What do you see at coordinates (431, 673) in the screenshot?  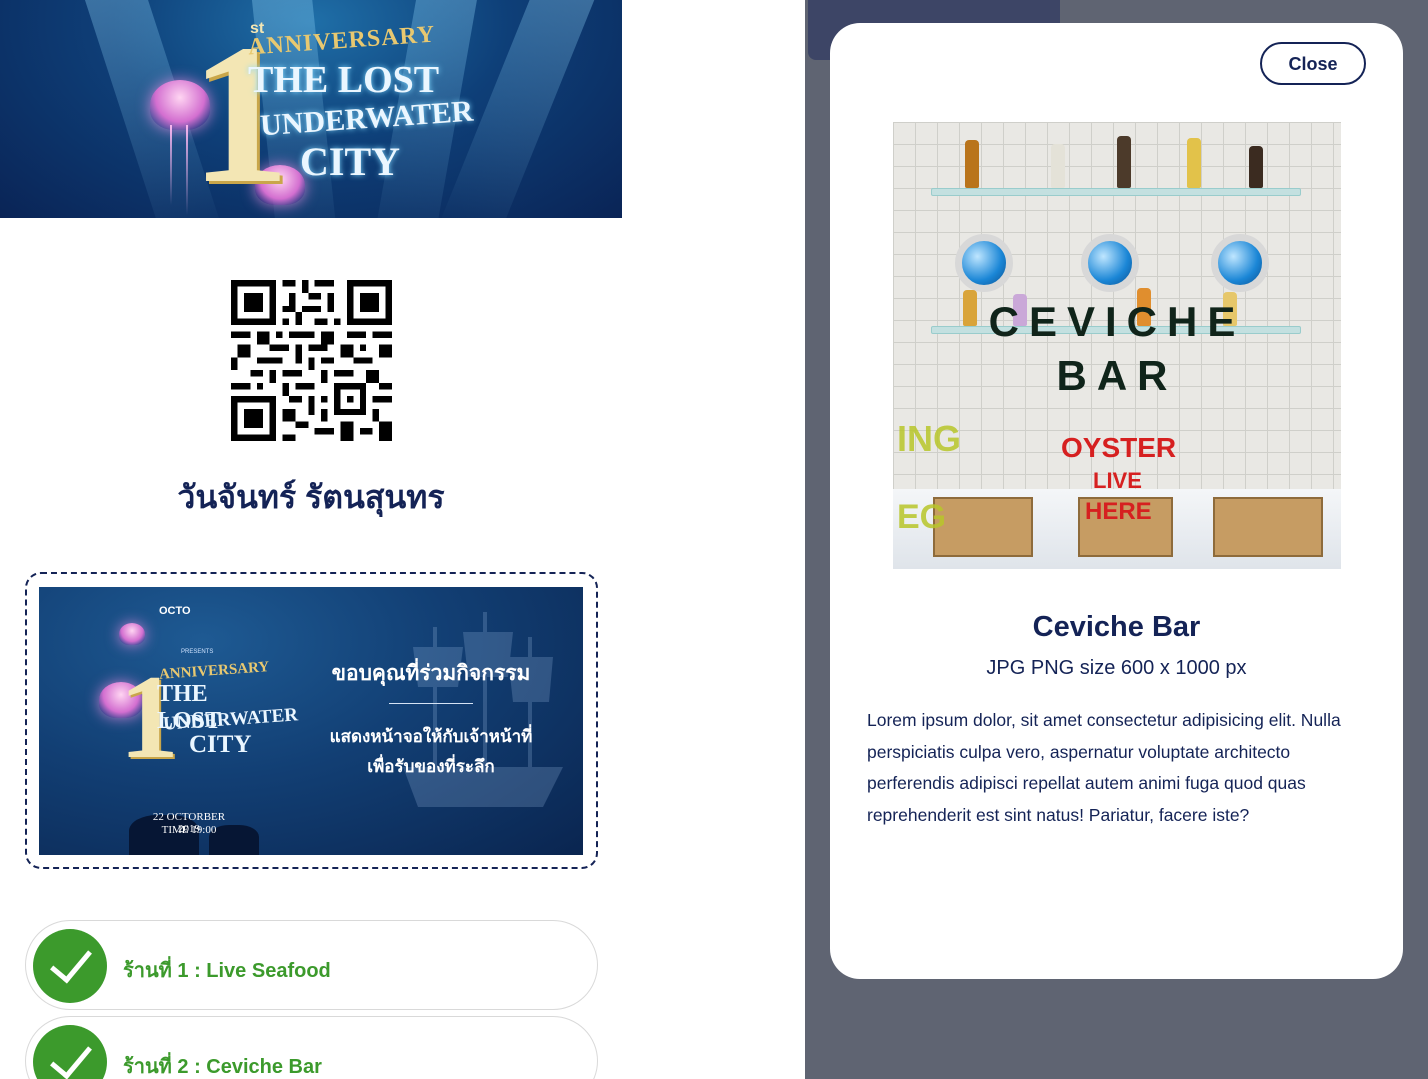 I see `thank-you-heading: ขอบคุณที่ร่วมกิจกรรม` at bounding box center [431, 673].